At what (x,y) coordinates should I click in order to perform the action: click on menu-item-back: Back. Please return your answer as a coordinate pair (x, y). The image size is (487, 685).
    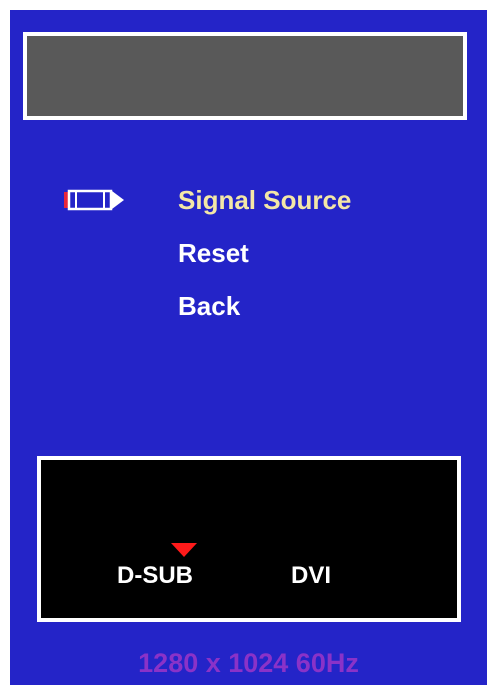
    Looking at the image, I should click on (209, 306).